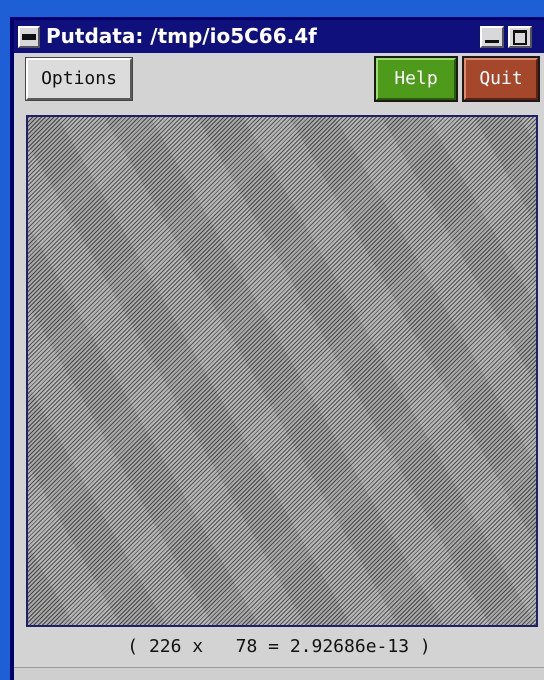  Describe the element at coordinates (501, 79) in the screenshot. I see `quit-button: Quit` at that location.